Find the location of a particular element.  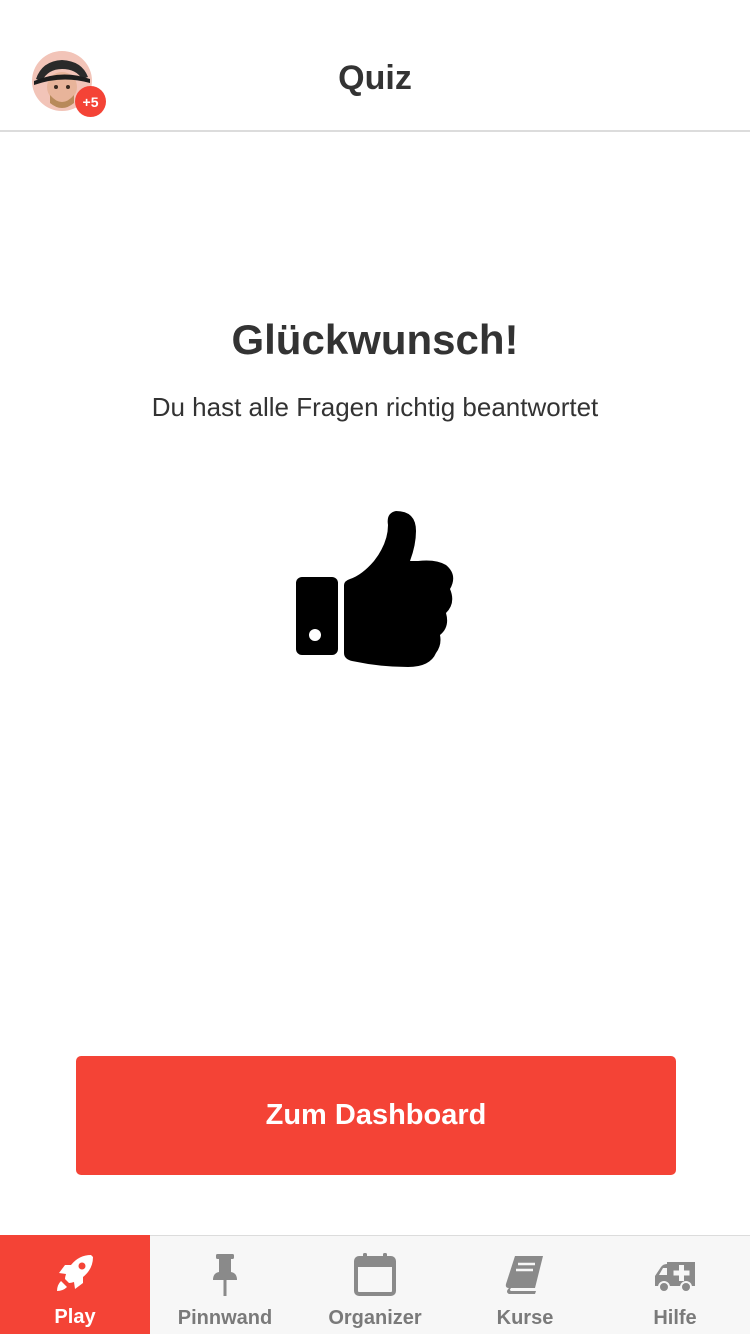

congrats-subtitle: Du hast alle Fragen richtig beantwortet is located at coordinates (375, 407).